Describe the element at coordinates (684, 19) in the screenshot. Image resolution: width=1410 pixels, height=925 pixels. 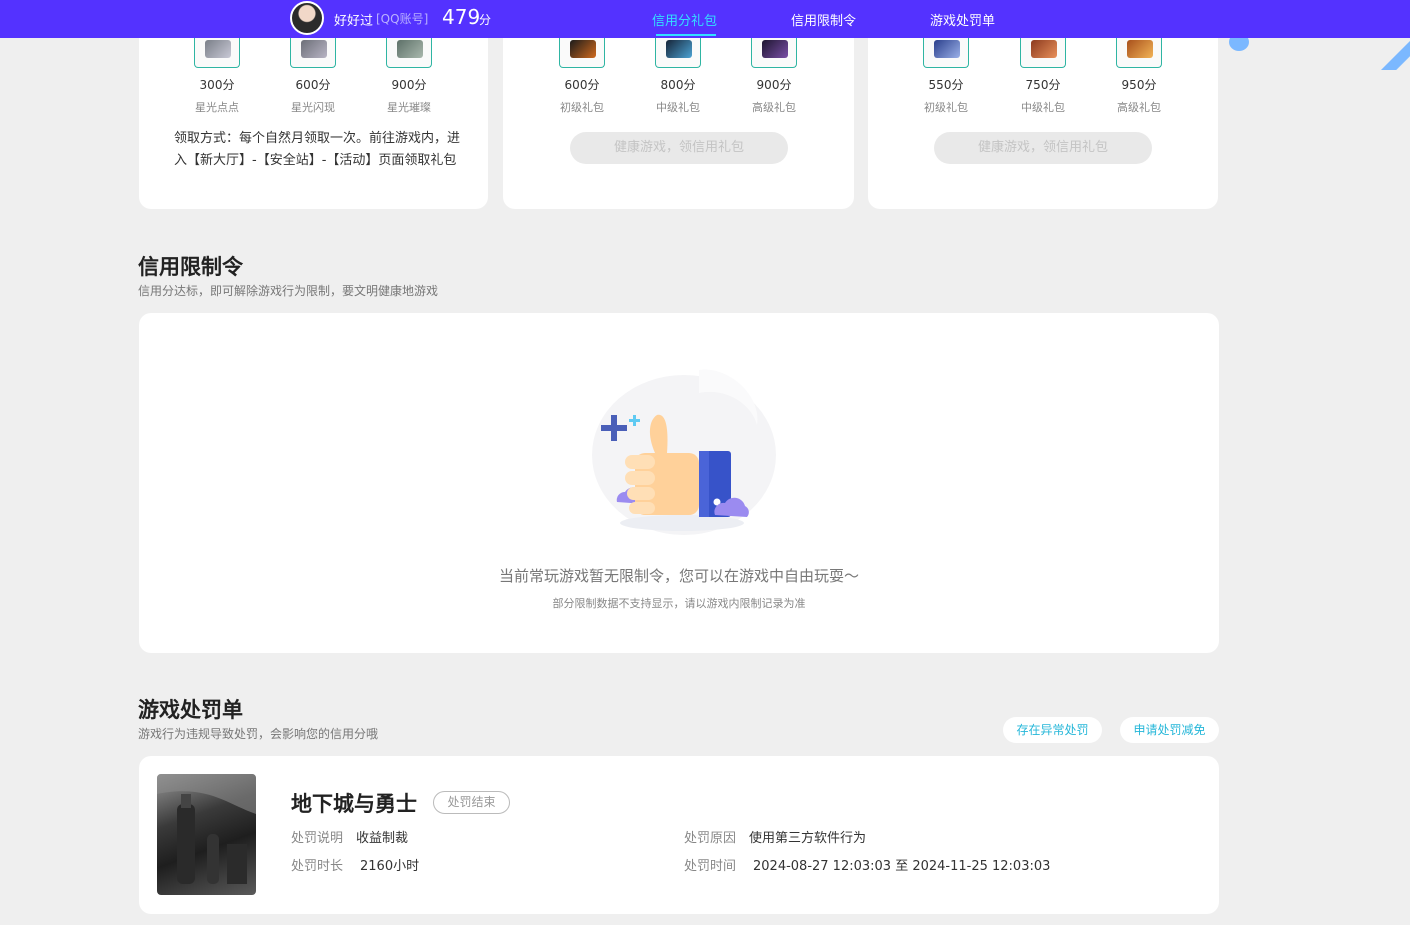
I see `tab-credit-gift: 信用分礼包` at that location.